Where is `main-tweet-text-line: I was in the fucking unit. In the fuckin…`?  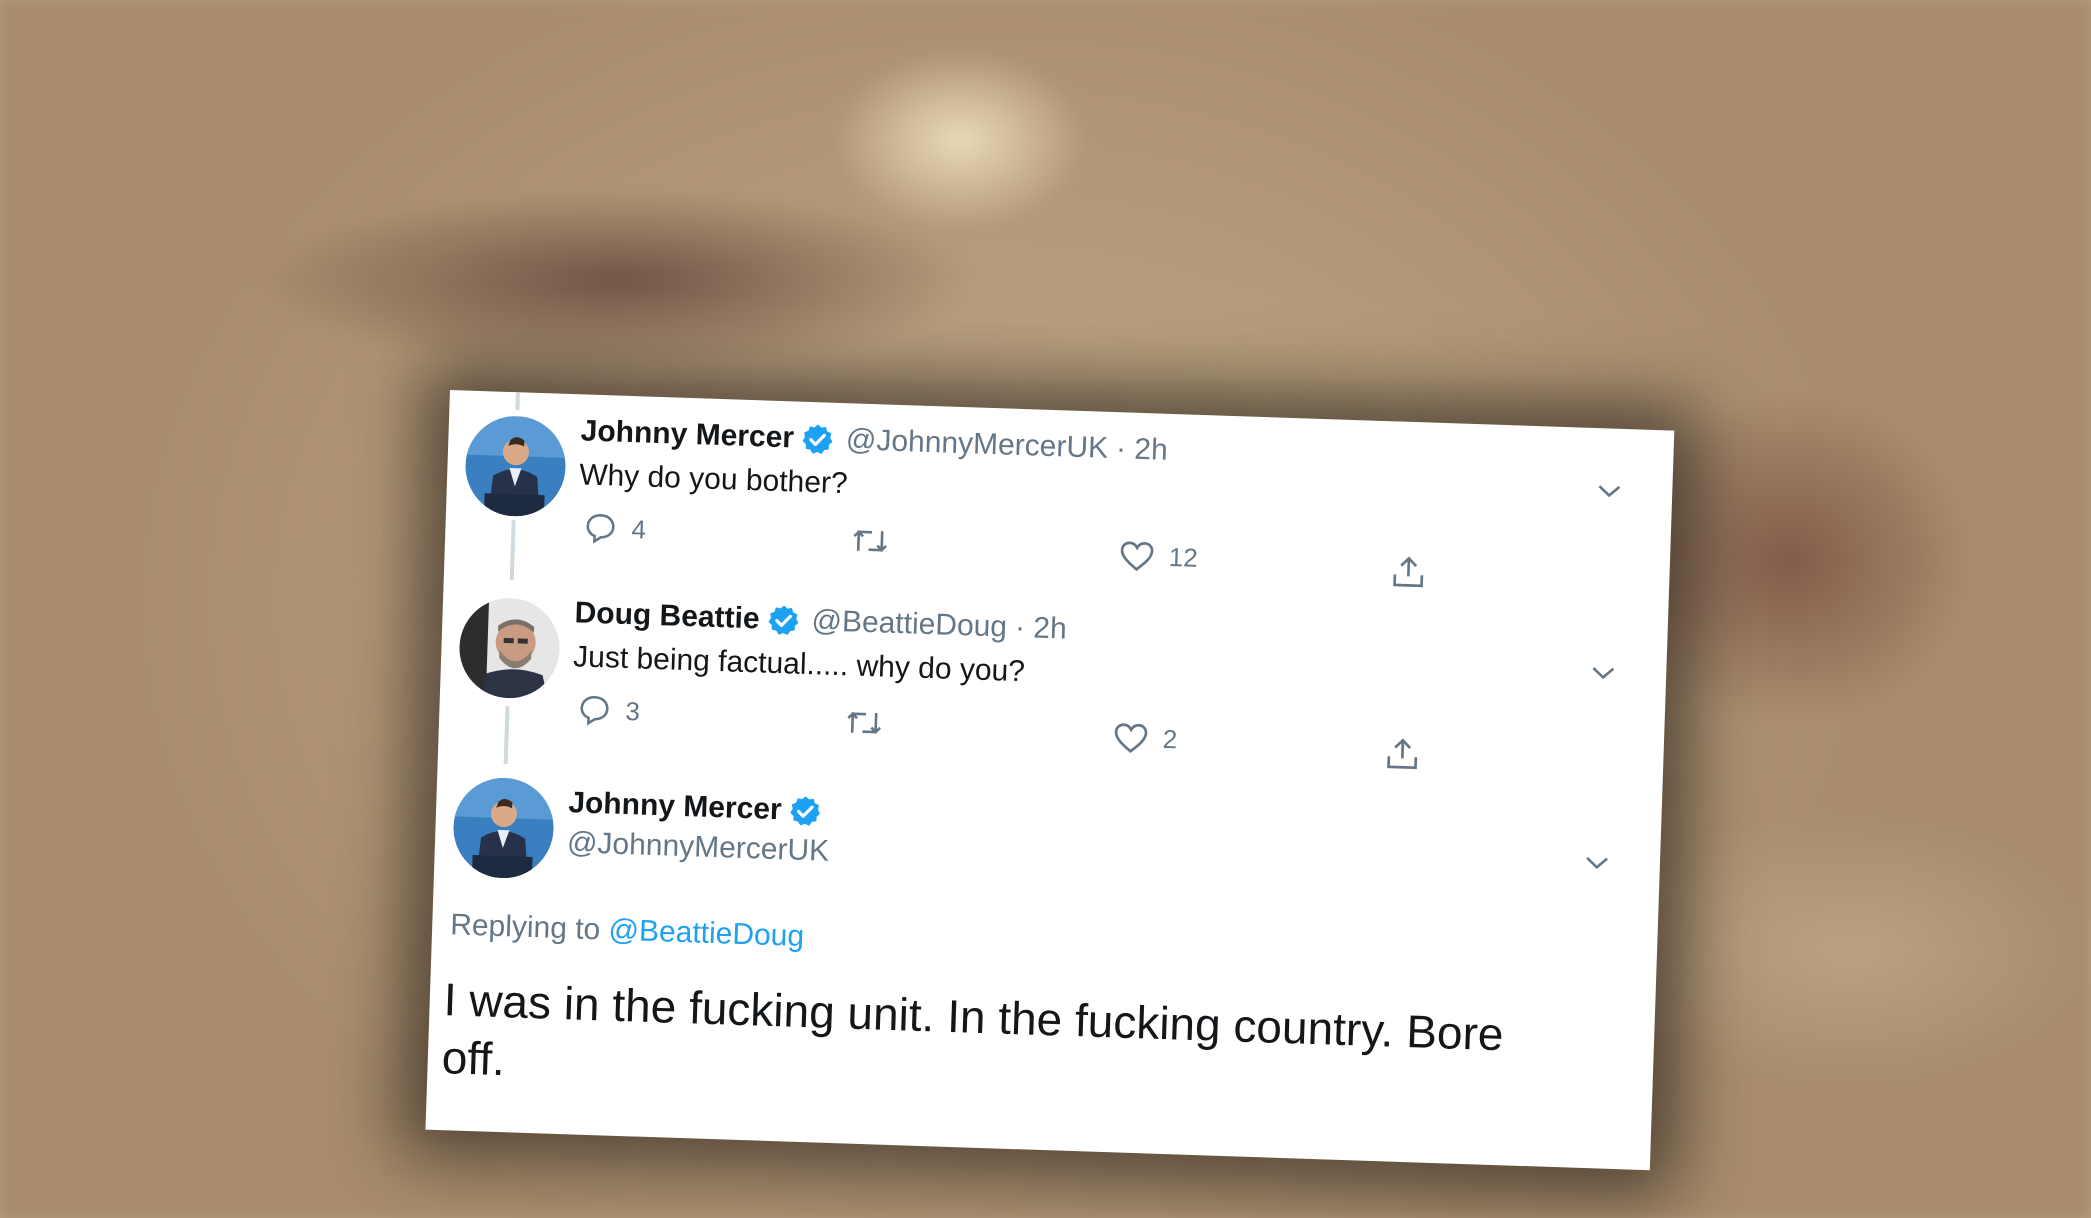 main-tweet-text-line: I was in the fucking unit. In the fuckin… is located at coordinates (973, 1017).